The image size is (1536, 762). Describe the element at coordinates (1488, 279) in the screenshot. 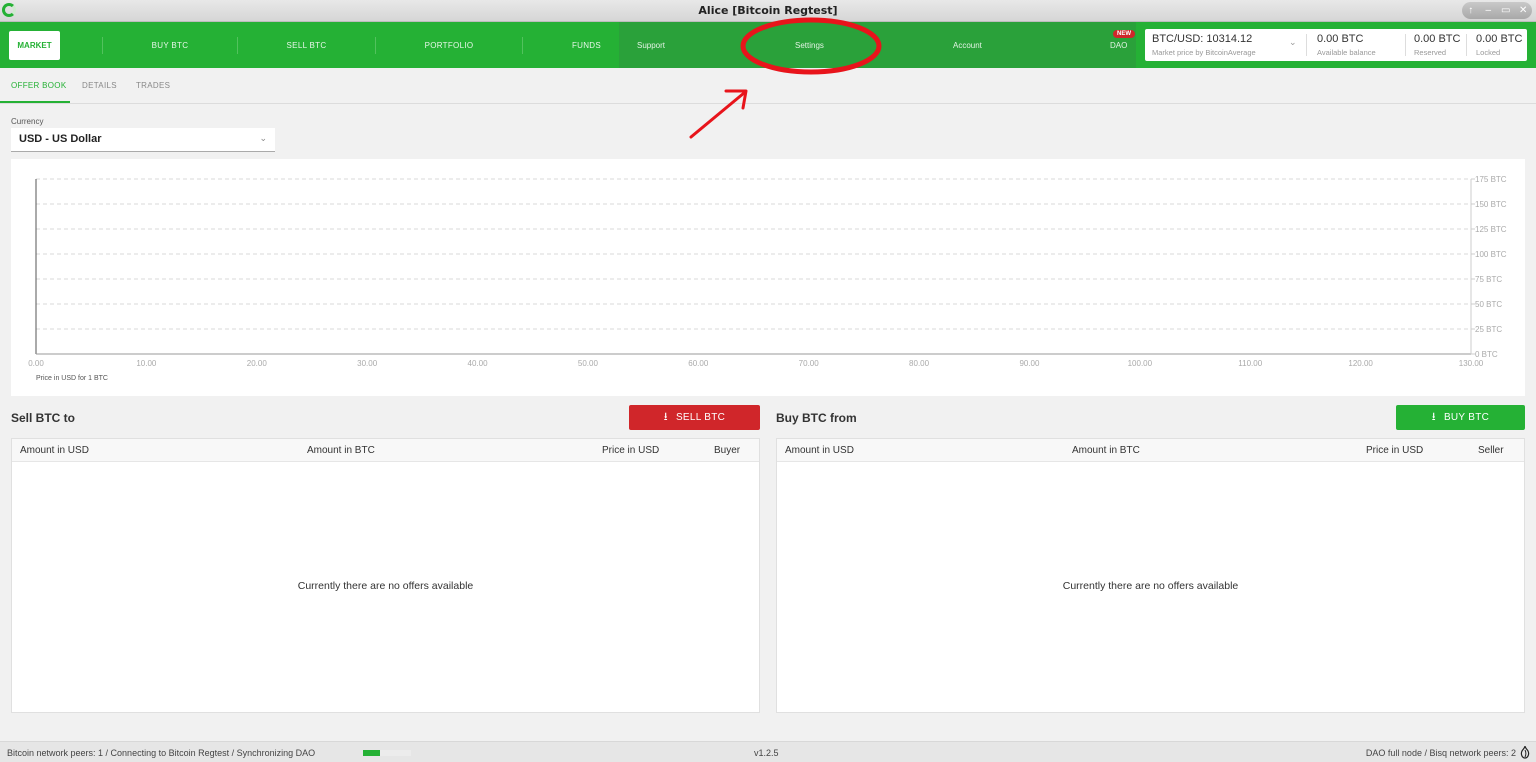

I see `y-tick-label: 75 BTC` at that location.